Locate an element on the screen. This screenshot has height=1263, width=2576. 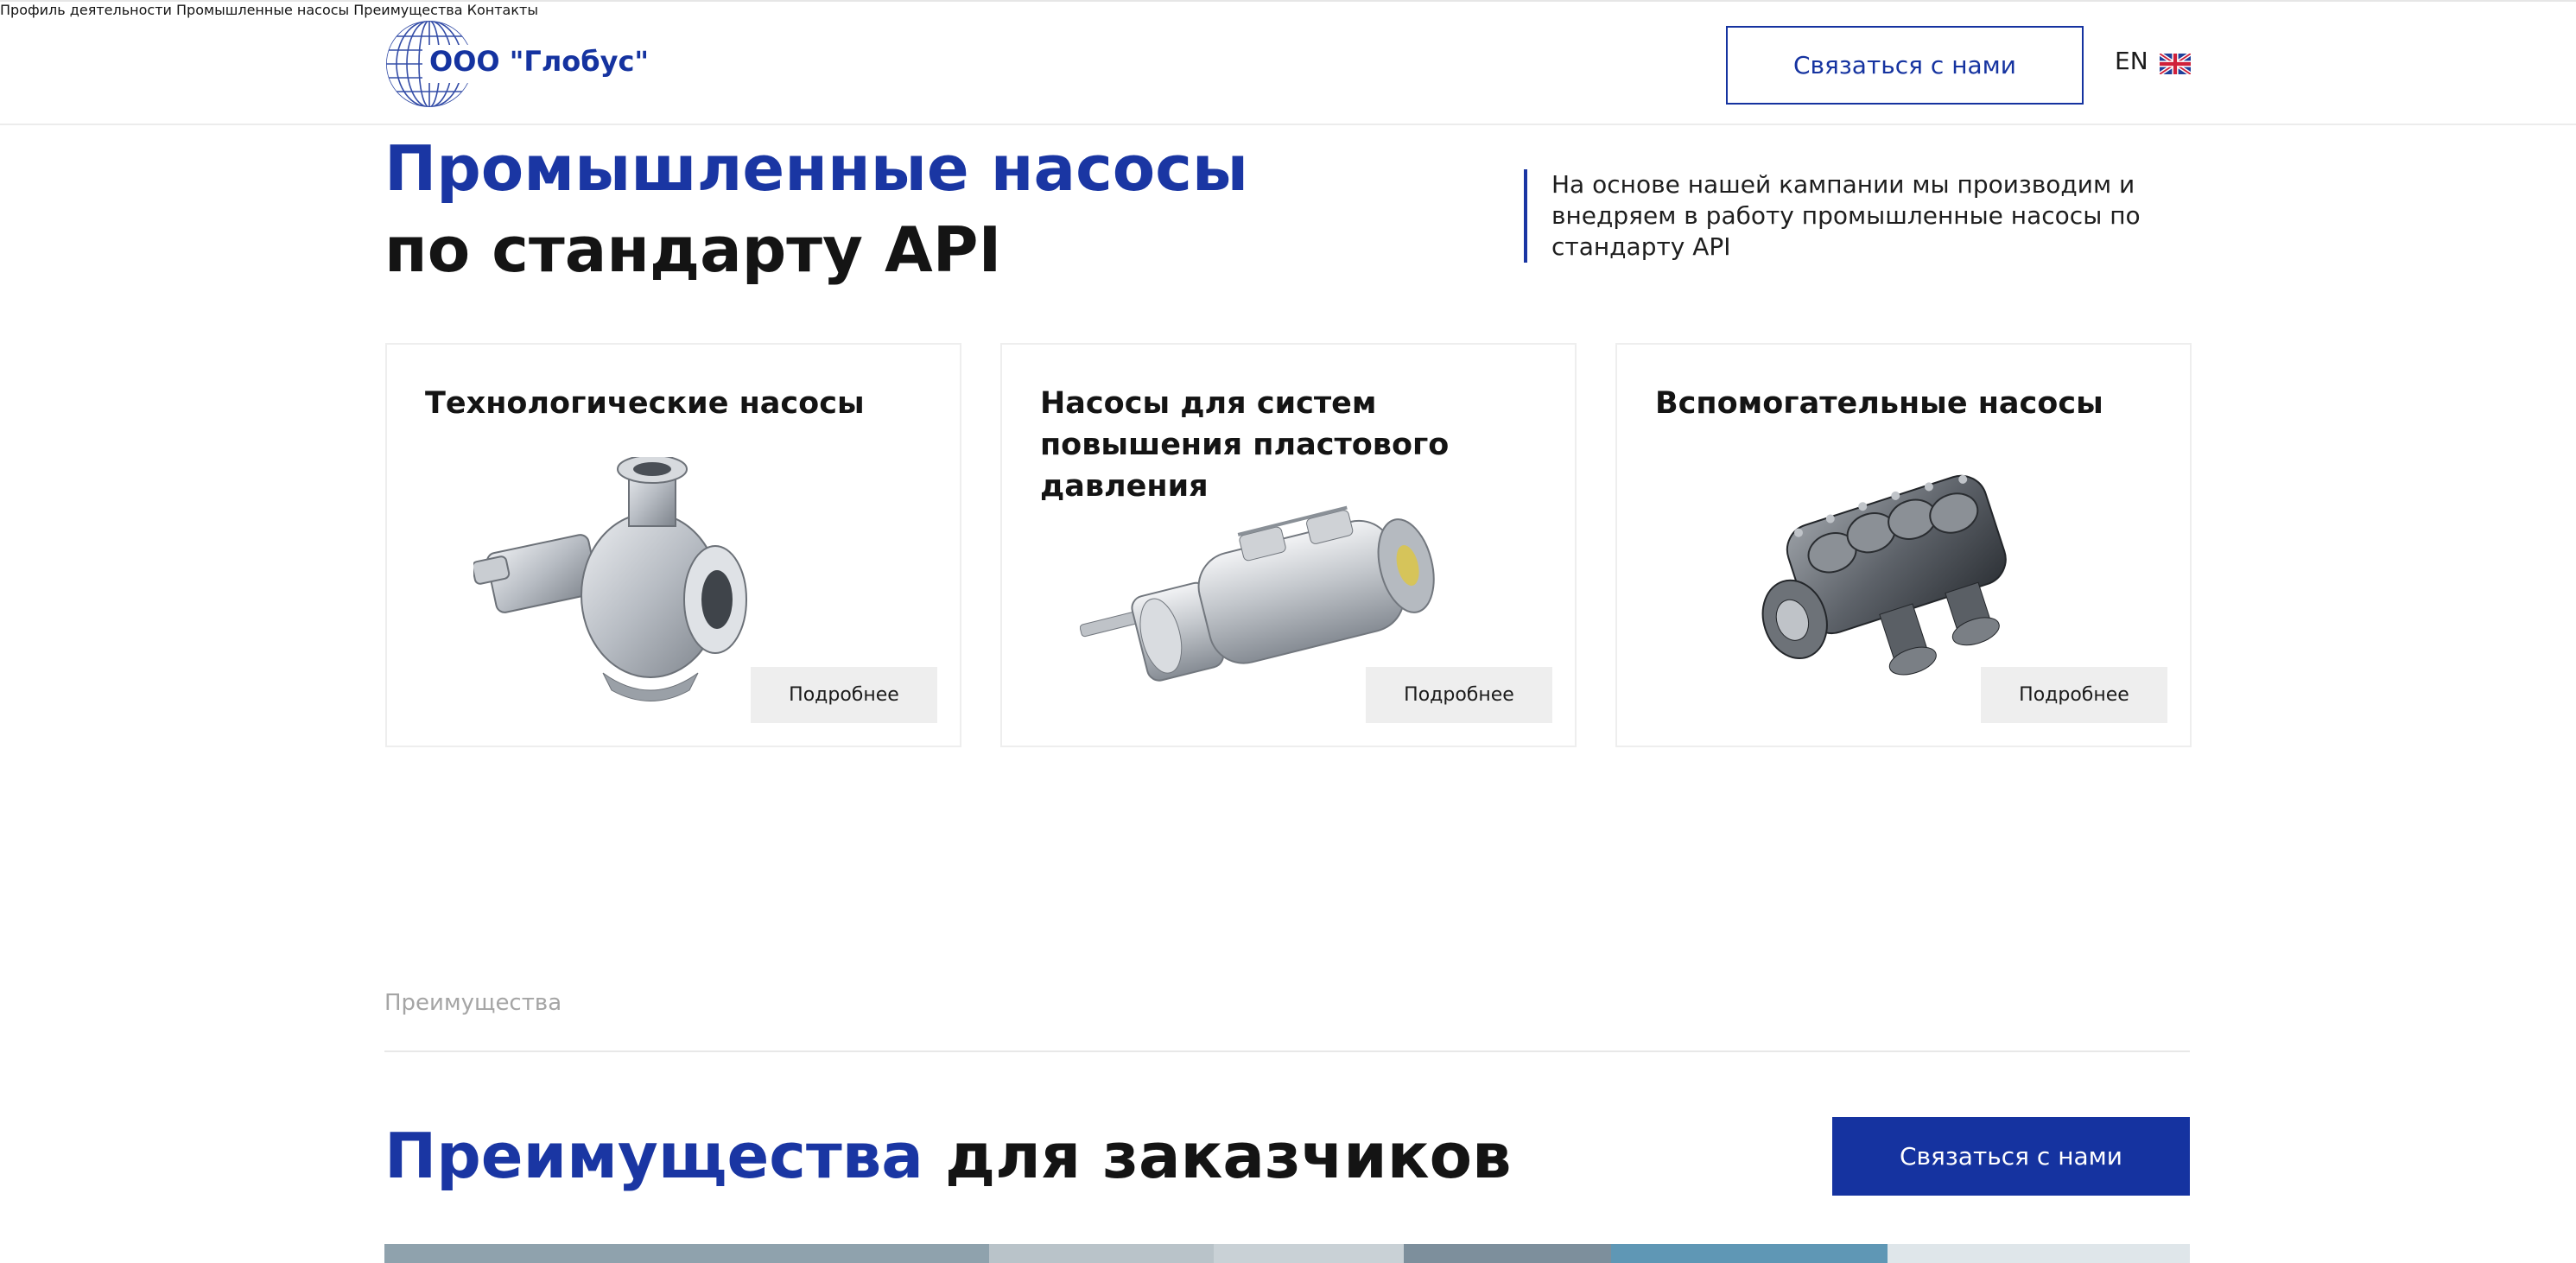
language-switch: EN is located at coordinates (2131, 61).